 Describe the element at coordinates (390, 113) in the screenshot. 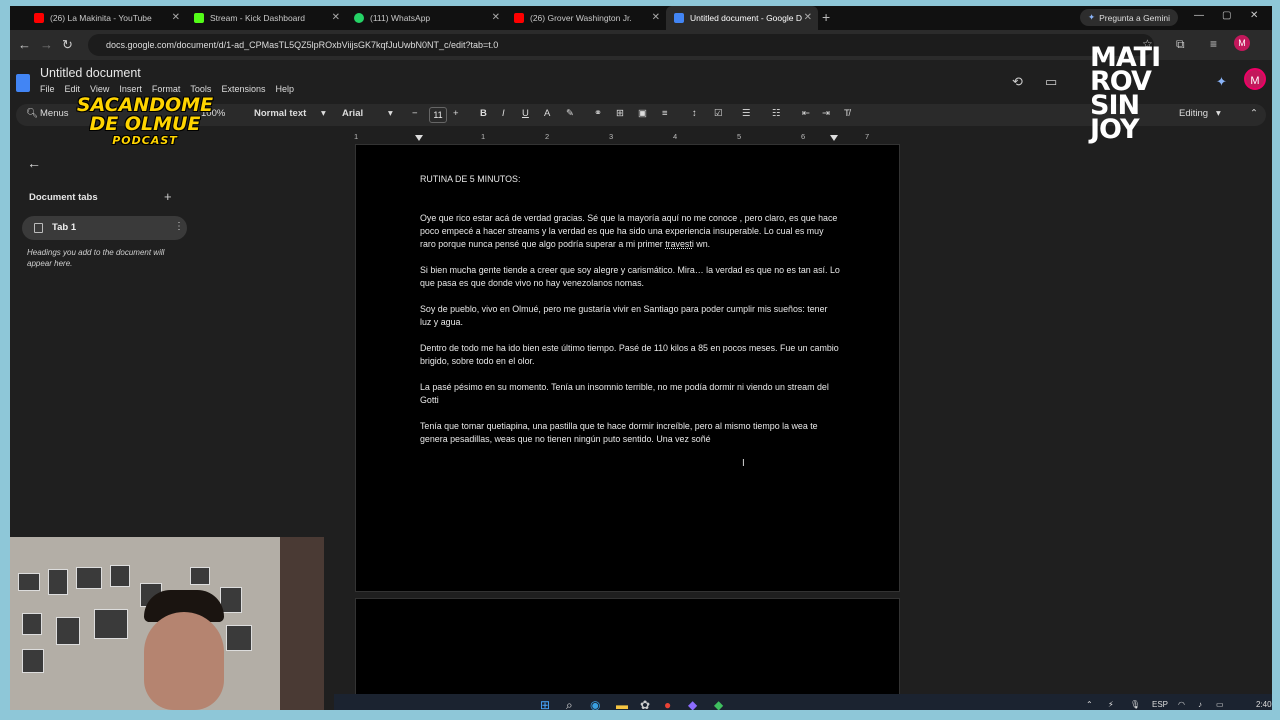

I see `font-chevron-icon: ▾` at that location.